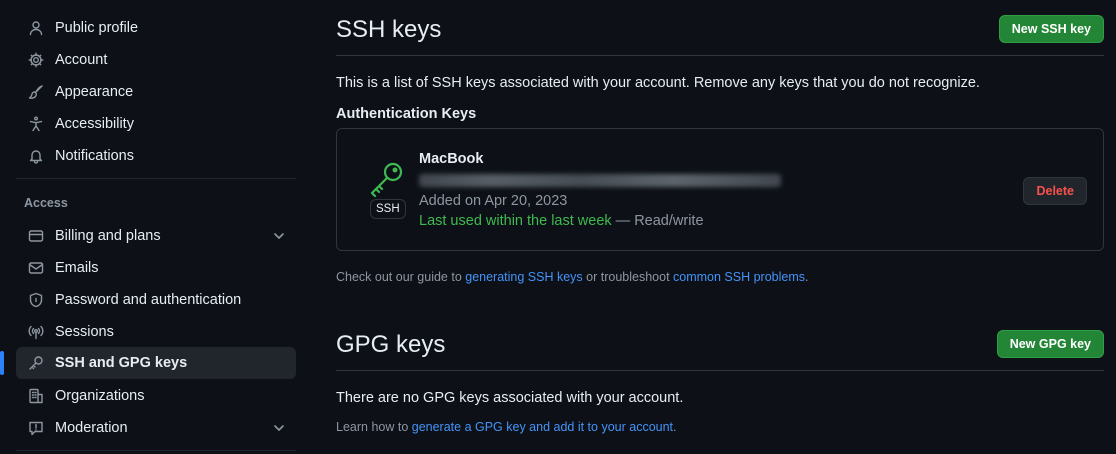 This screenshot has height=454, width=1116. I want to click on organization-icon, so click(36, 396).